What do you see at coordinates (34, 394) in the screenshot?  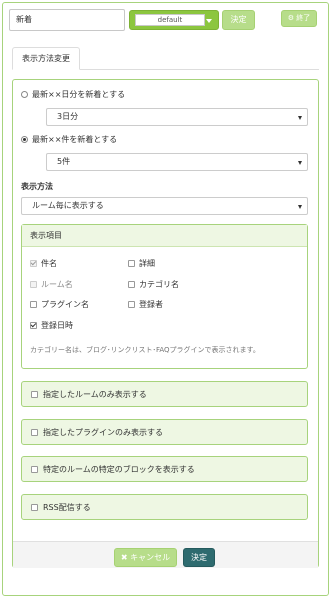 I see `checkbox-room-only` at bounding box center [34, 394].